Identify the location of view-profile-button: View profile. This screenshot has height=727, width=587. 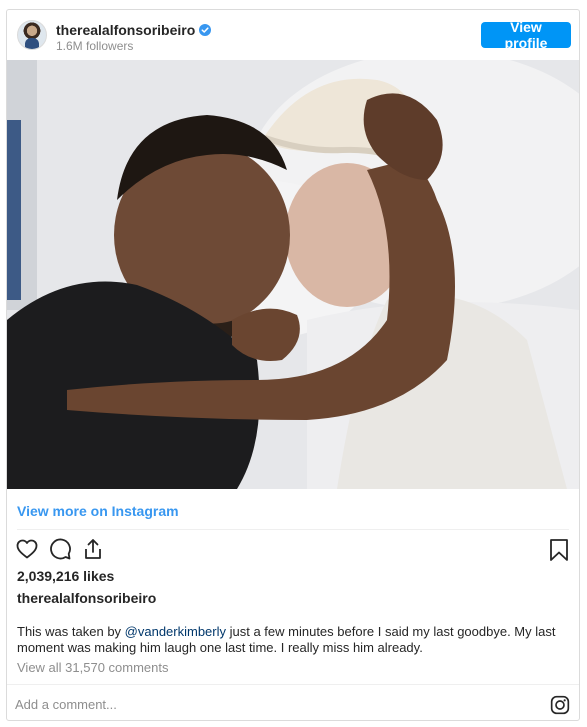
(526, 35).